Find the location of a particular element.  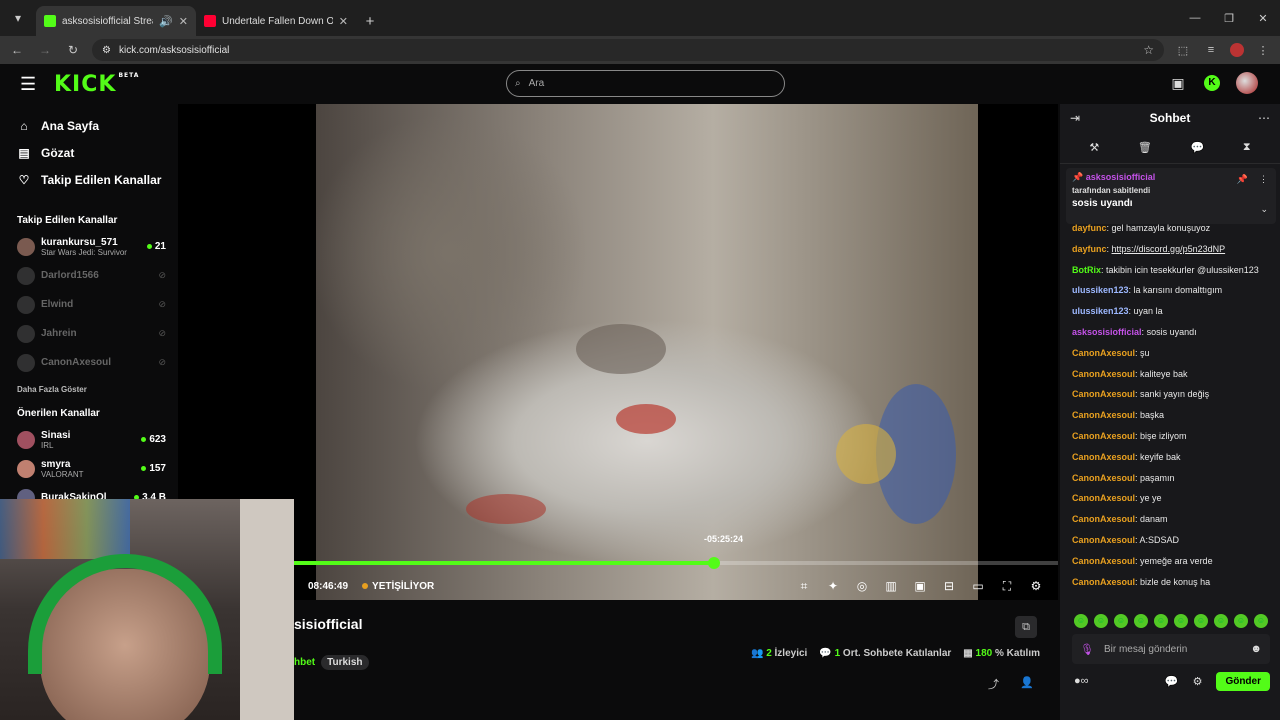

fullscreen-icon: ⛶ is located at coordinates (1007, 586).